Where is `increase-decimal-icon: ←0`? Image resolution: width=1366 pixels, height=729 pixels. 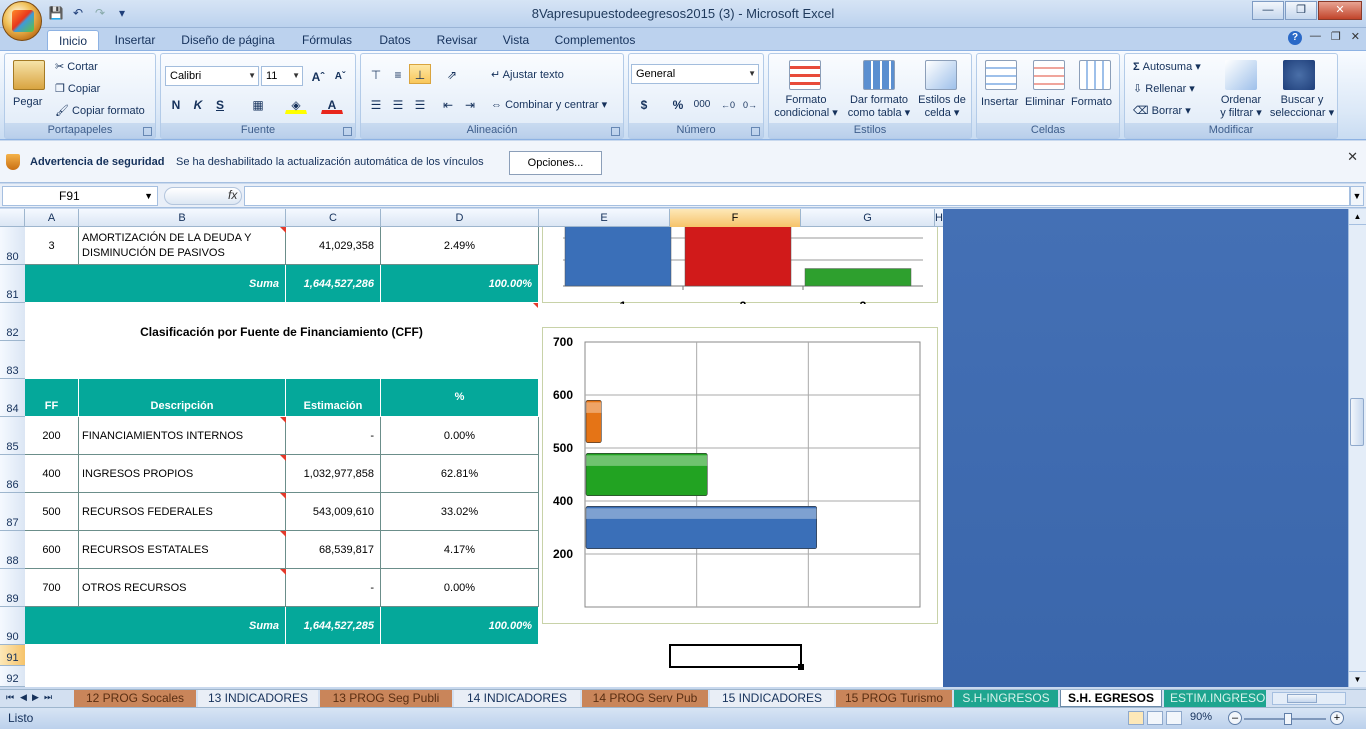
increase-decimal-icon: ←0 is located at coordinates (728, 104).